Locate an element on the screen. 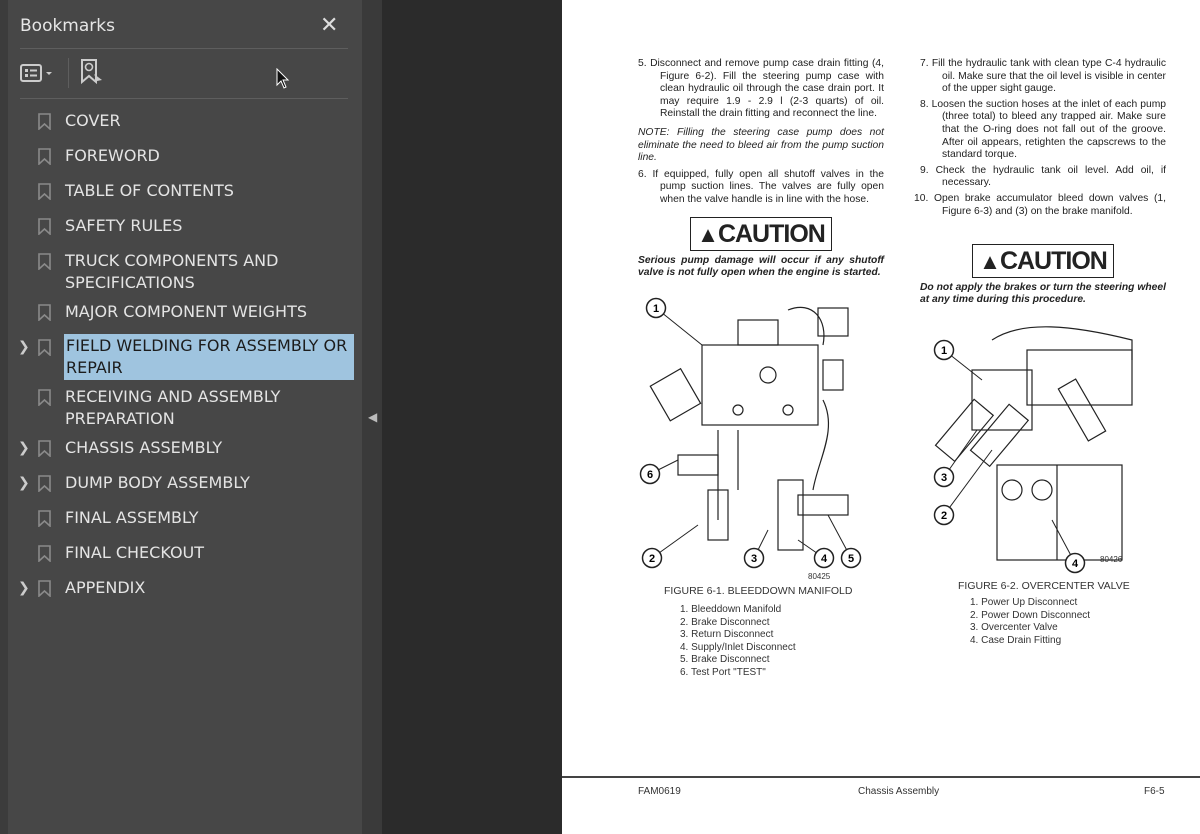 The width and height of the screenshot is (1200, 834). figure-bleeddown-manifold: 1 2 3 4 5 6 80425 is located at coordinates (750, 439).